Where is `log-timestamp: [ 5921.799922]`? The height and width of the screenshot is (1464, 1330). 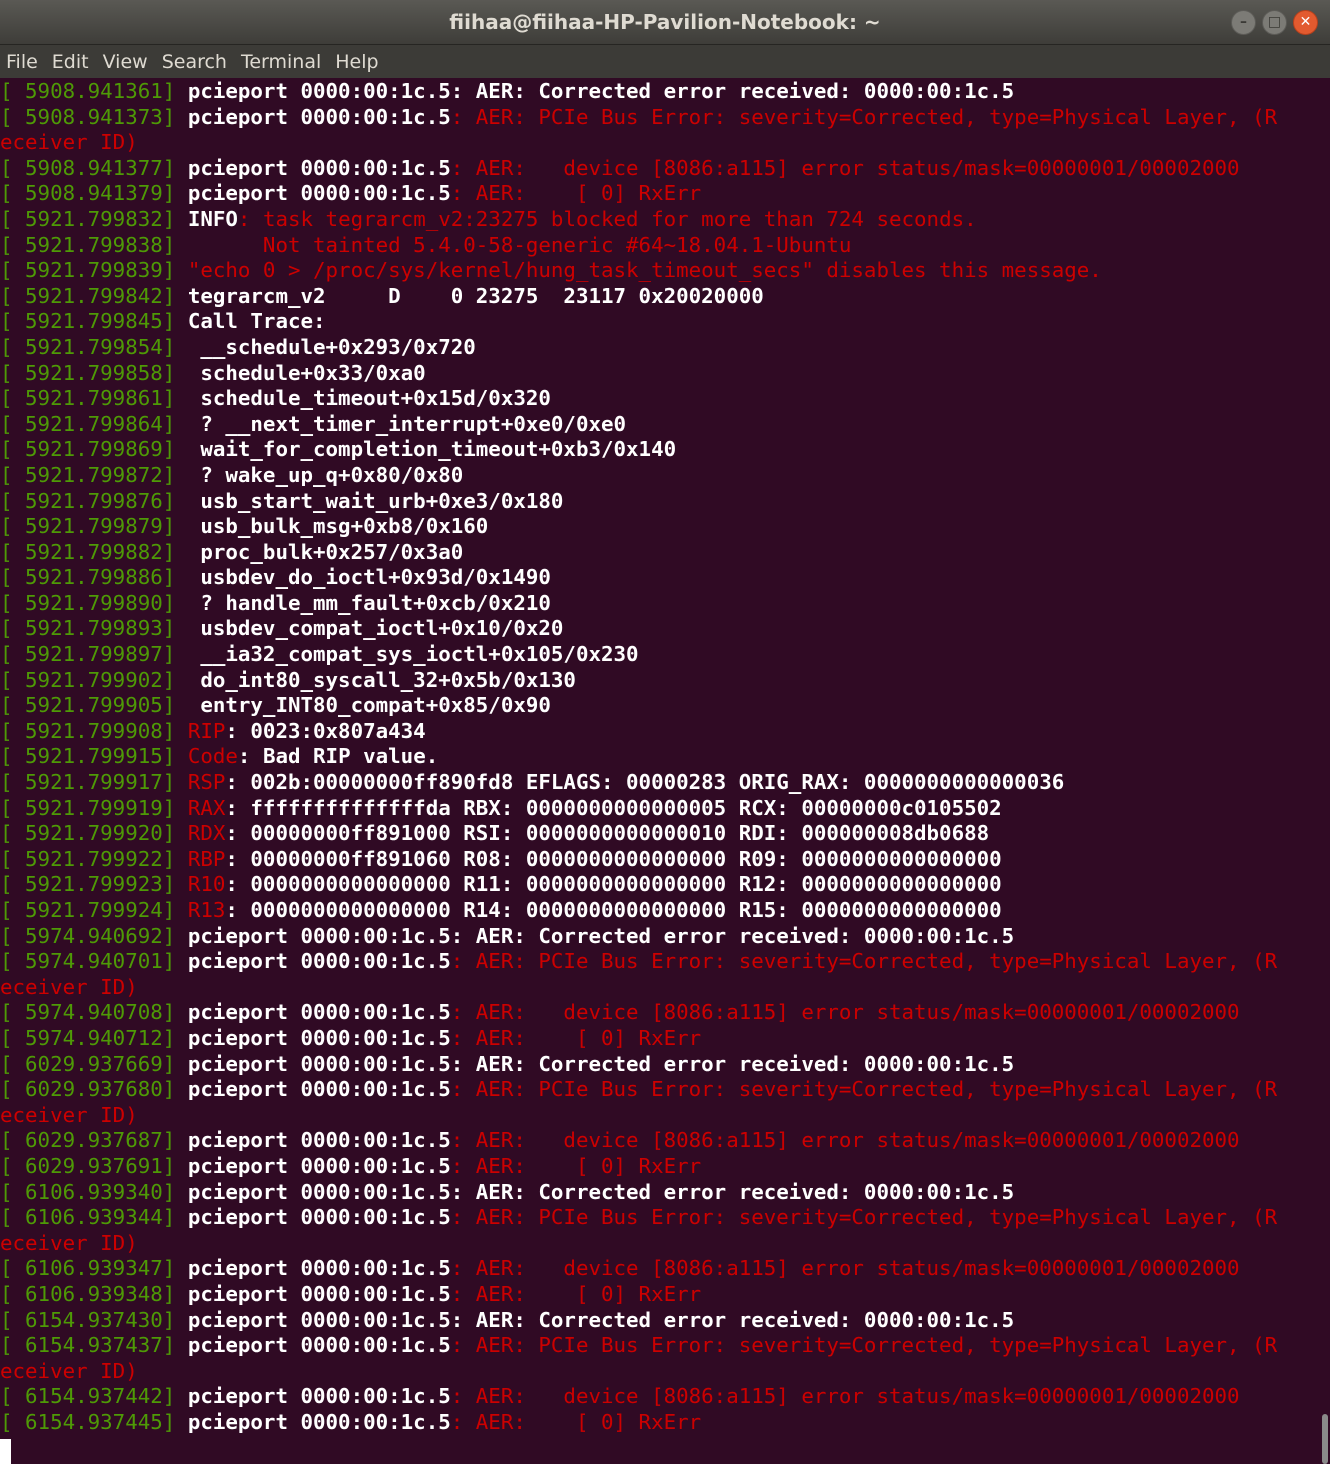
log-timestamp: [ 5921.799922] is located at coordinates (94, 858).